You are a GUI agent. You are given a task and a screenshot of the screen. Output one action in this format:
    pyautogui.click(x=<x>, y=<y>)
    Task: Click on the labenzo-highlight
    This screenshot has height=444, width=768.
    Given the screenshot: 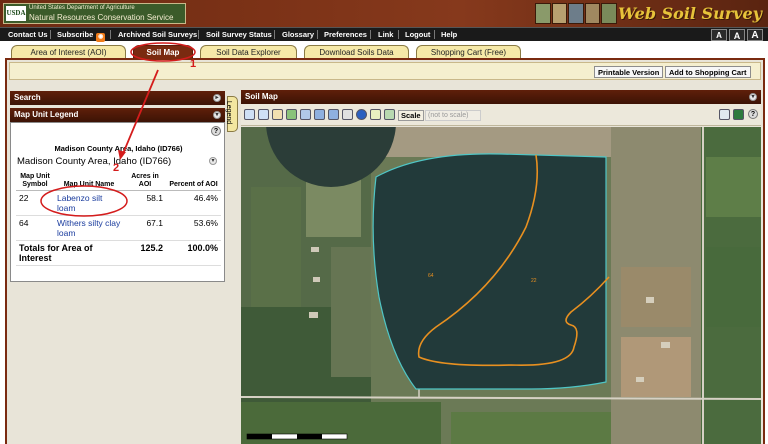 What is the action you would take?
    pyautogui.click(x=84, y=201)
    